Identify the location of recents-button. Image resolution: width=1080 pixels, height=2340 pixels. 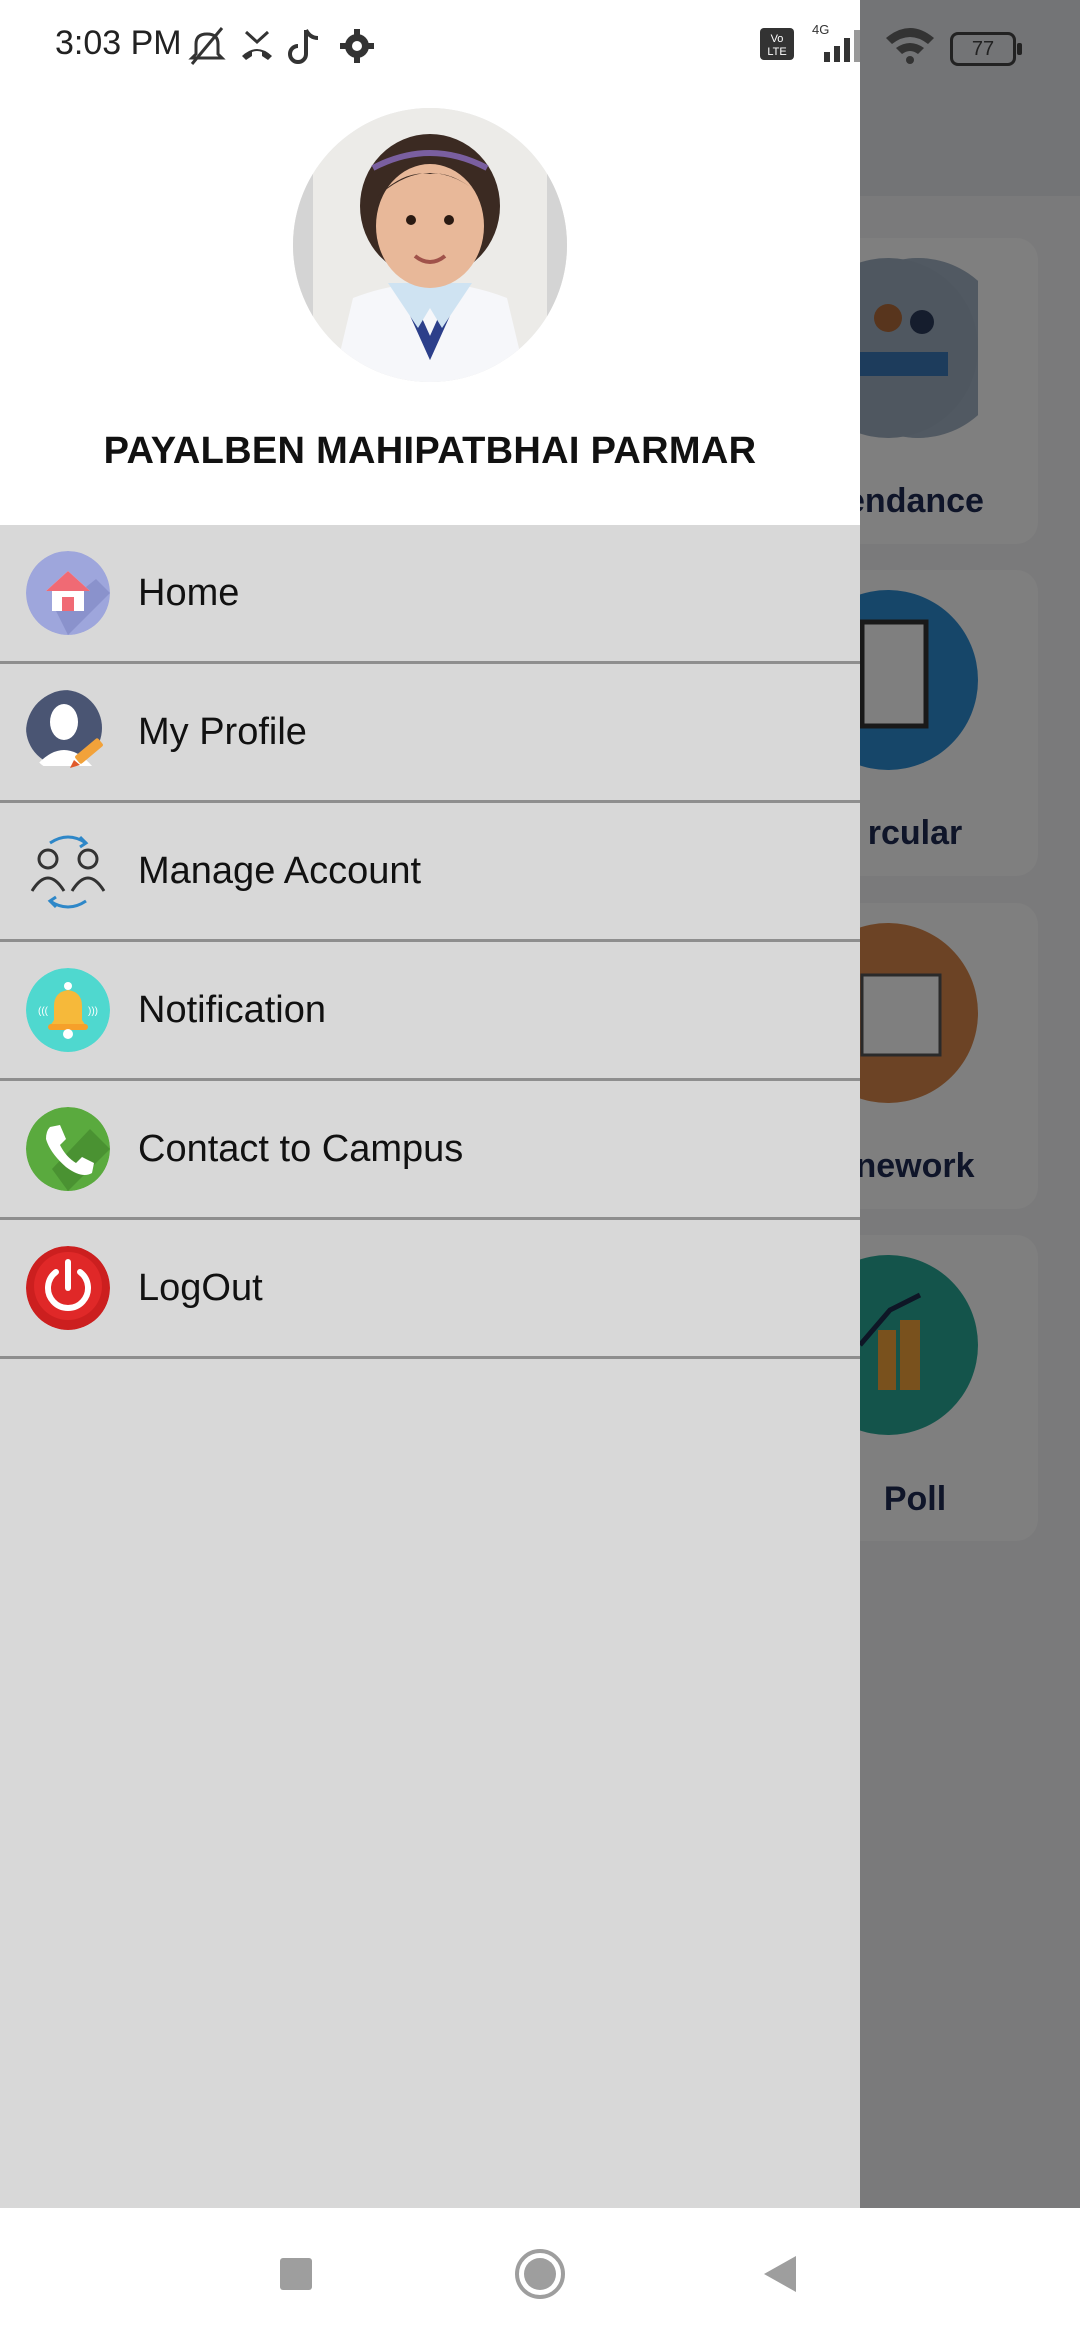
(296, 2276).